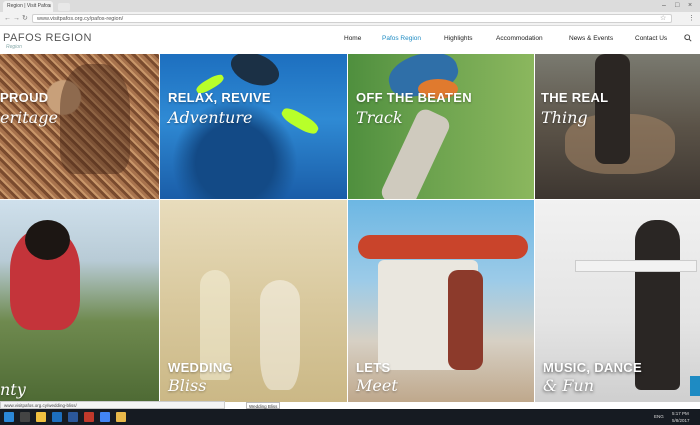 The width and height of the screenshot is (700, 425). What do you see at coordinates (255, 73) in the screenshot?
I see `diver-body` at bounding box center [255, 73].